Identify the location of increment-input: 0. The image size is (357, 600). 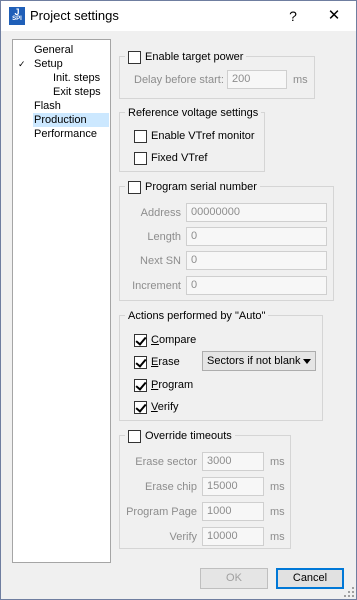
(256, 285).